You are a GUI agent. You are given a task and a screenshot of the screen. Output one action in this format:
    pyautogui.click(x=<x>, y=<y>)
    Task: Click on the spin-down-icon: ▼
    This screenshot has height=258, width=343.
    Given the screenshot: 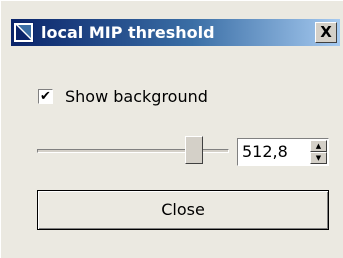 What is the action you would take?
    pyautogui.click(x=318, y=158)
    